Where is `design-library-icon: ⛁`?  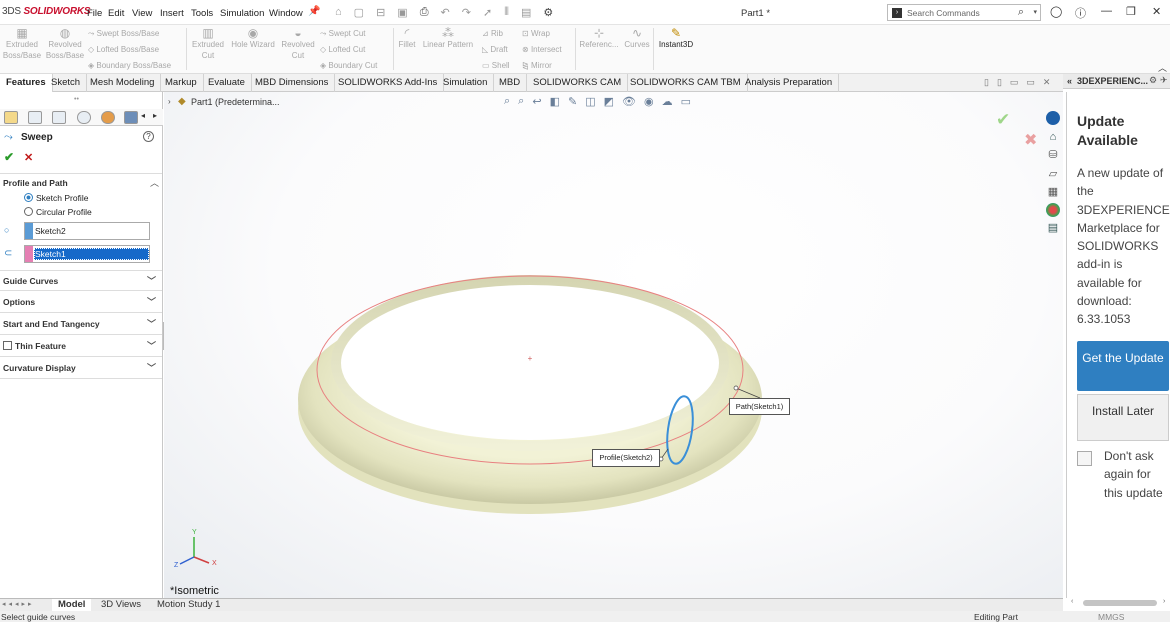 design-library-icon: ⛁ is located at coordinates (1053, 155).